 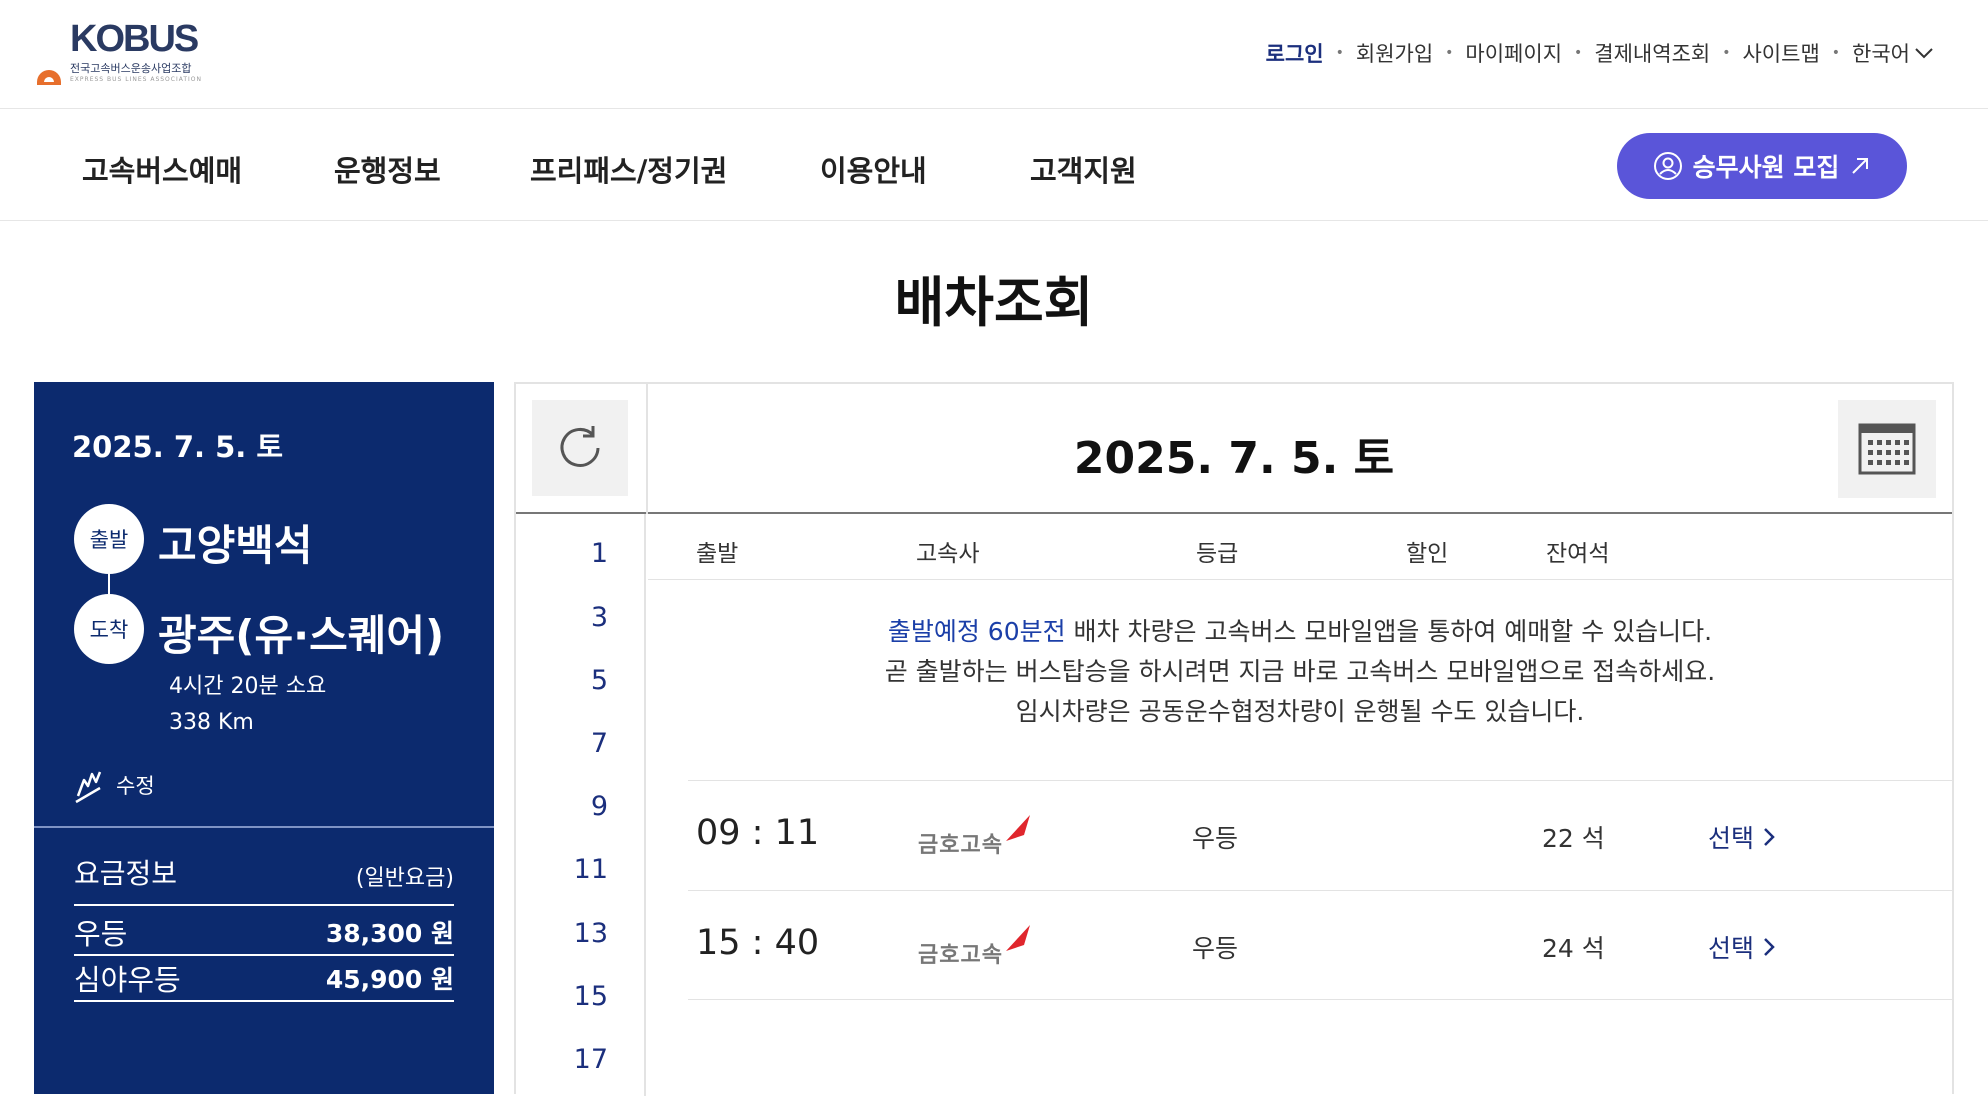 I want to click on page-title: 배차조회, so click(x=994, y=302).